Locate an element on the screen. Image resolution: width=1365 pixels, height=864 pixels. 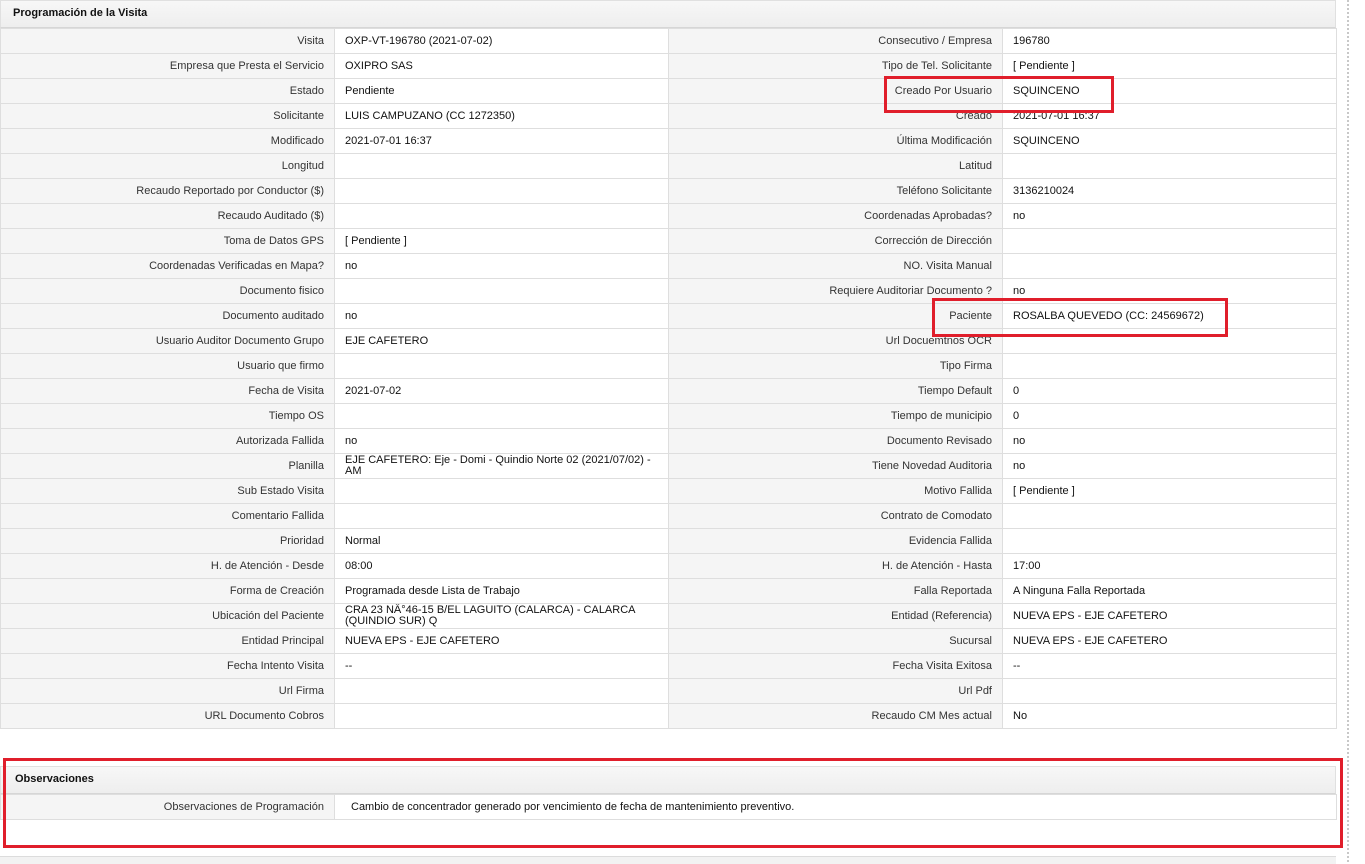
scrollbar-track is located at coordinates (1348, 432).